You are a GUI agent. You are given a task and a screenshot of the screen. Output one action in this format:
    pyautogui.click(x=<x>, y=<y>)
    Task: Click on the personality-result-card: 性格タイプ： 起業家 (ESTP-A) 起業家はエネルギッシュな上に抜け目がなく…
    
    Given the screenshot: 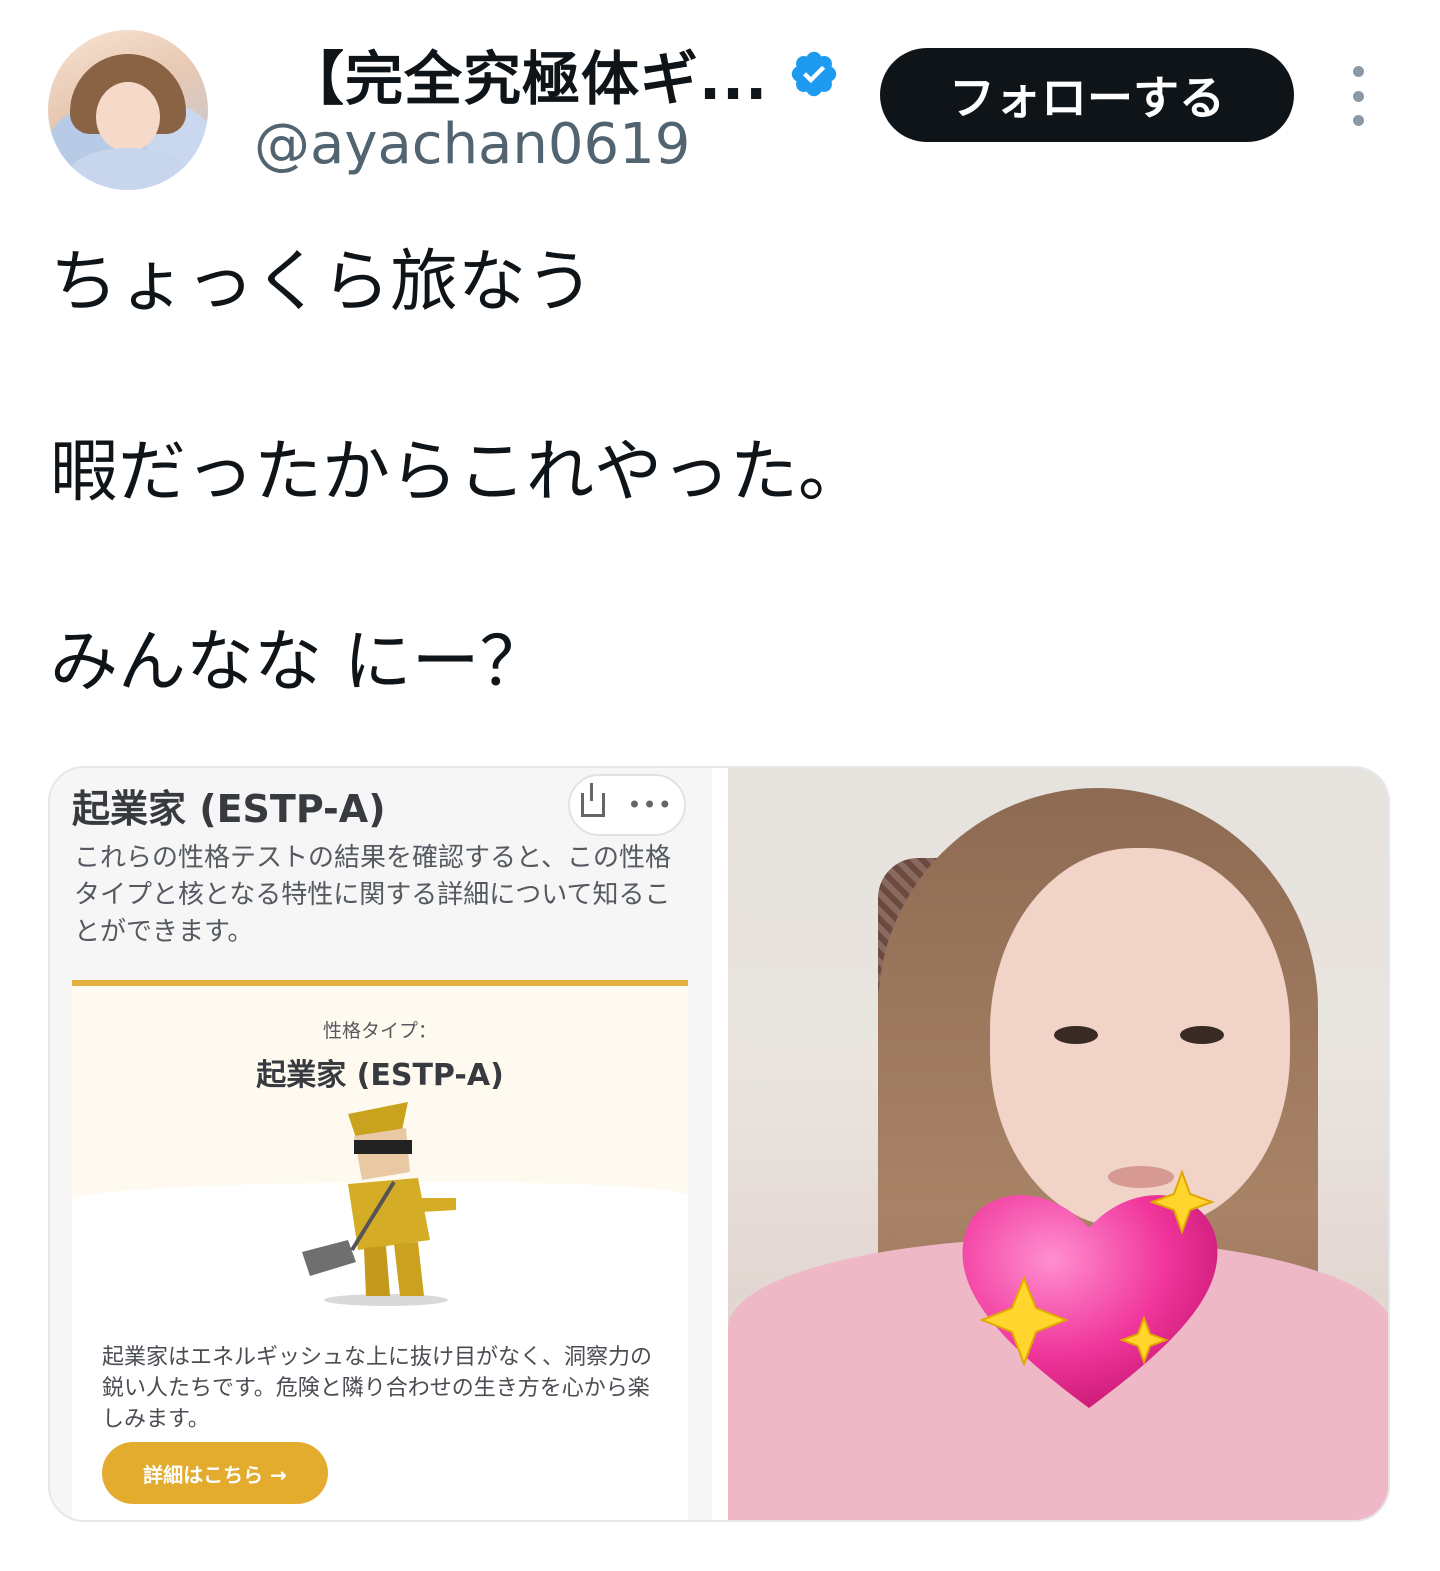 What is the action you would take?
    pyautogui.click(x=380, y=1250)
    